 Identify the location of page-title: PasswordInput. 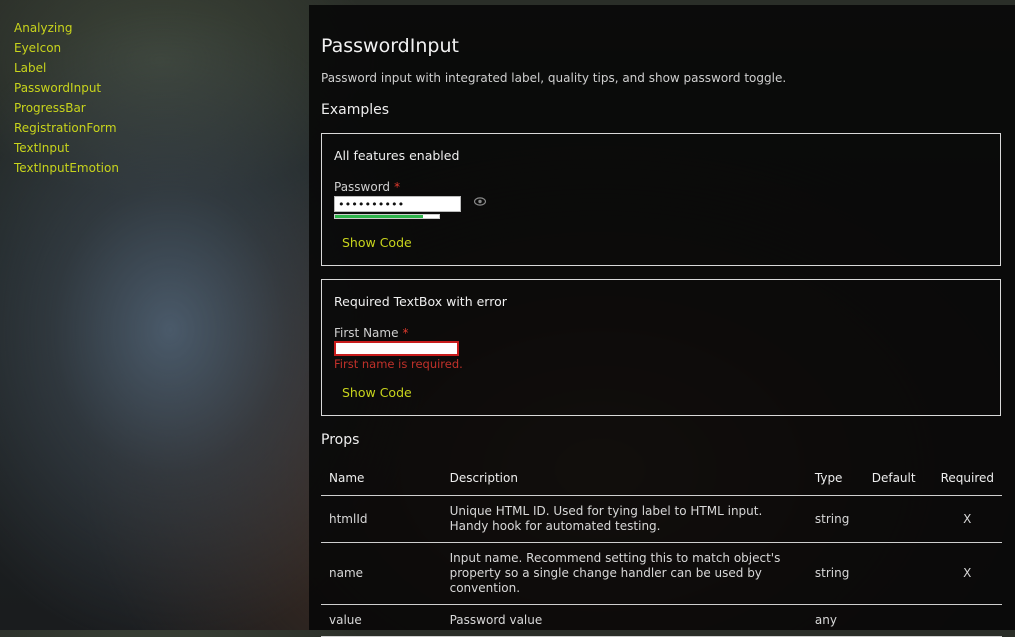
(390, 46).